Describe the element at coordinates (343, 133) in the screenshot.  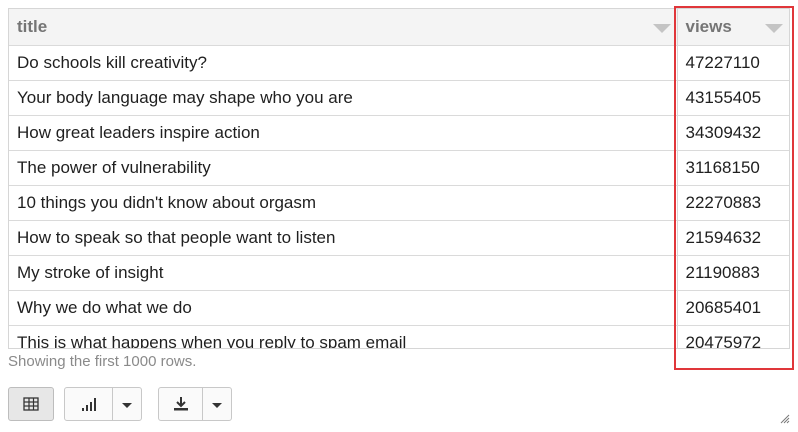
I see `cell-title: How great leaders inspire action` at that location.